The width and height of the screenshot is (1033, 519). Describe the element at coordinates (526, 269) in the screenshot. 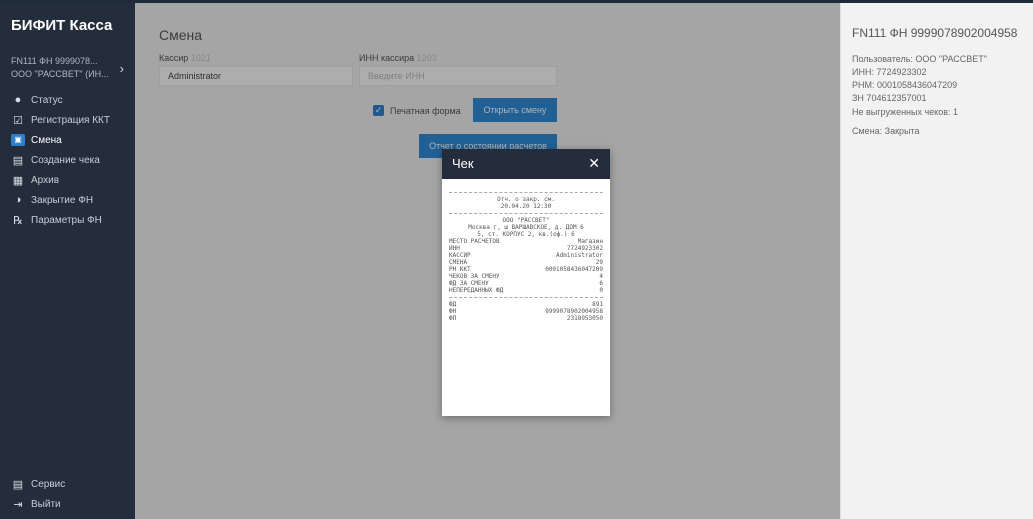

I see `receipt-row: РН ККТ 0001058436047209` at that location.